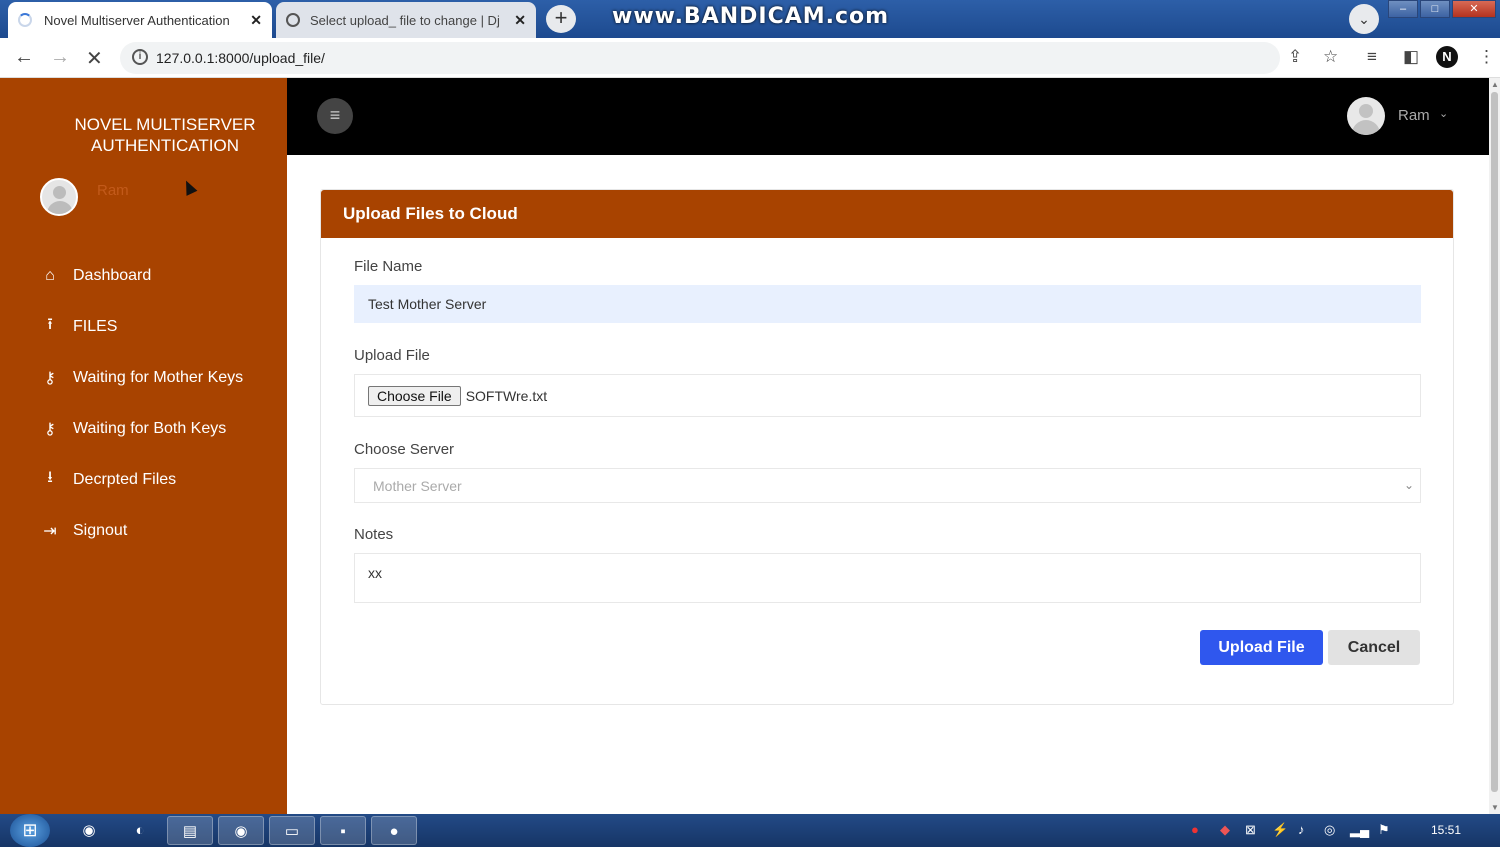 The width and height of the screenshot is (1500, 847). Describe the element at coordinates (1372, 57) in the screenshot. I see `reading-list-icon: ≡` at that location.